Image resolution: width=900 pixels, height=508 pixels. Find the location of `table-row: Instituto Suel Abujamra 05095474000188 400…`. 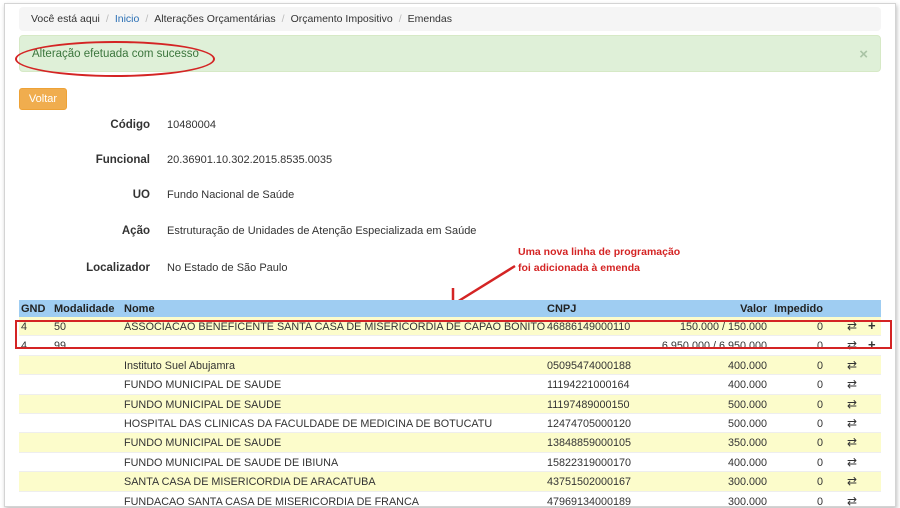

table-row: Instituto Suel Abujamra 05095474000188 400… is located at coordinates (450, 365).